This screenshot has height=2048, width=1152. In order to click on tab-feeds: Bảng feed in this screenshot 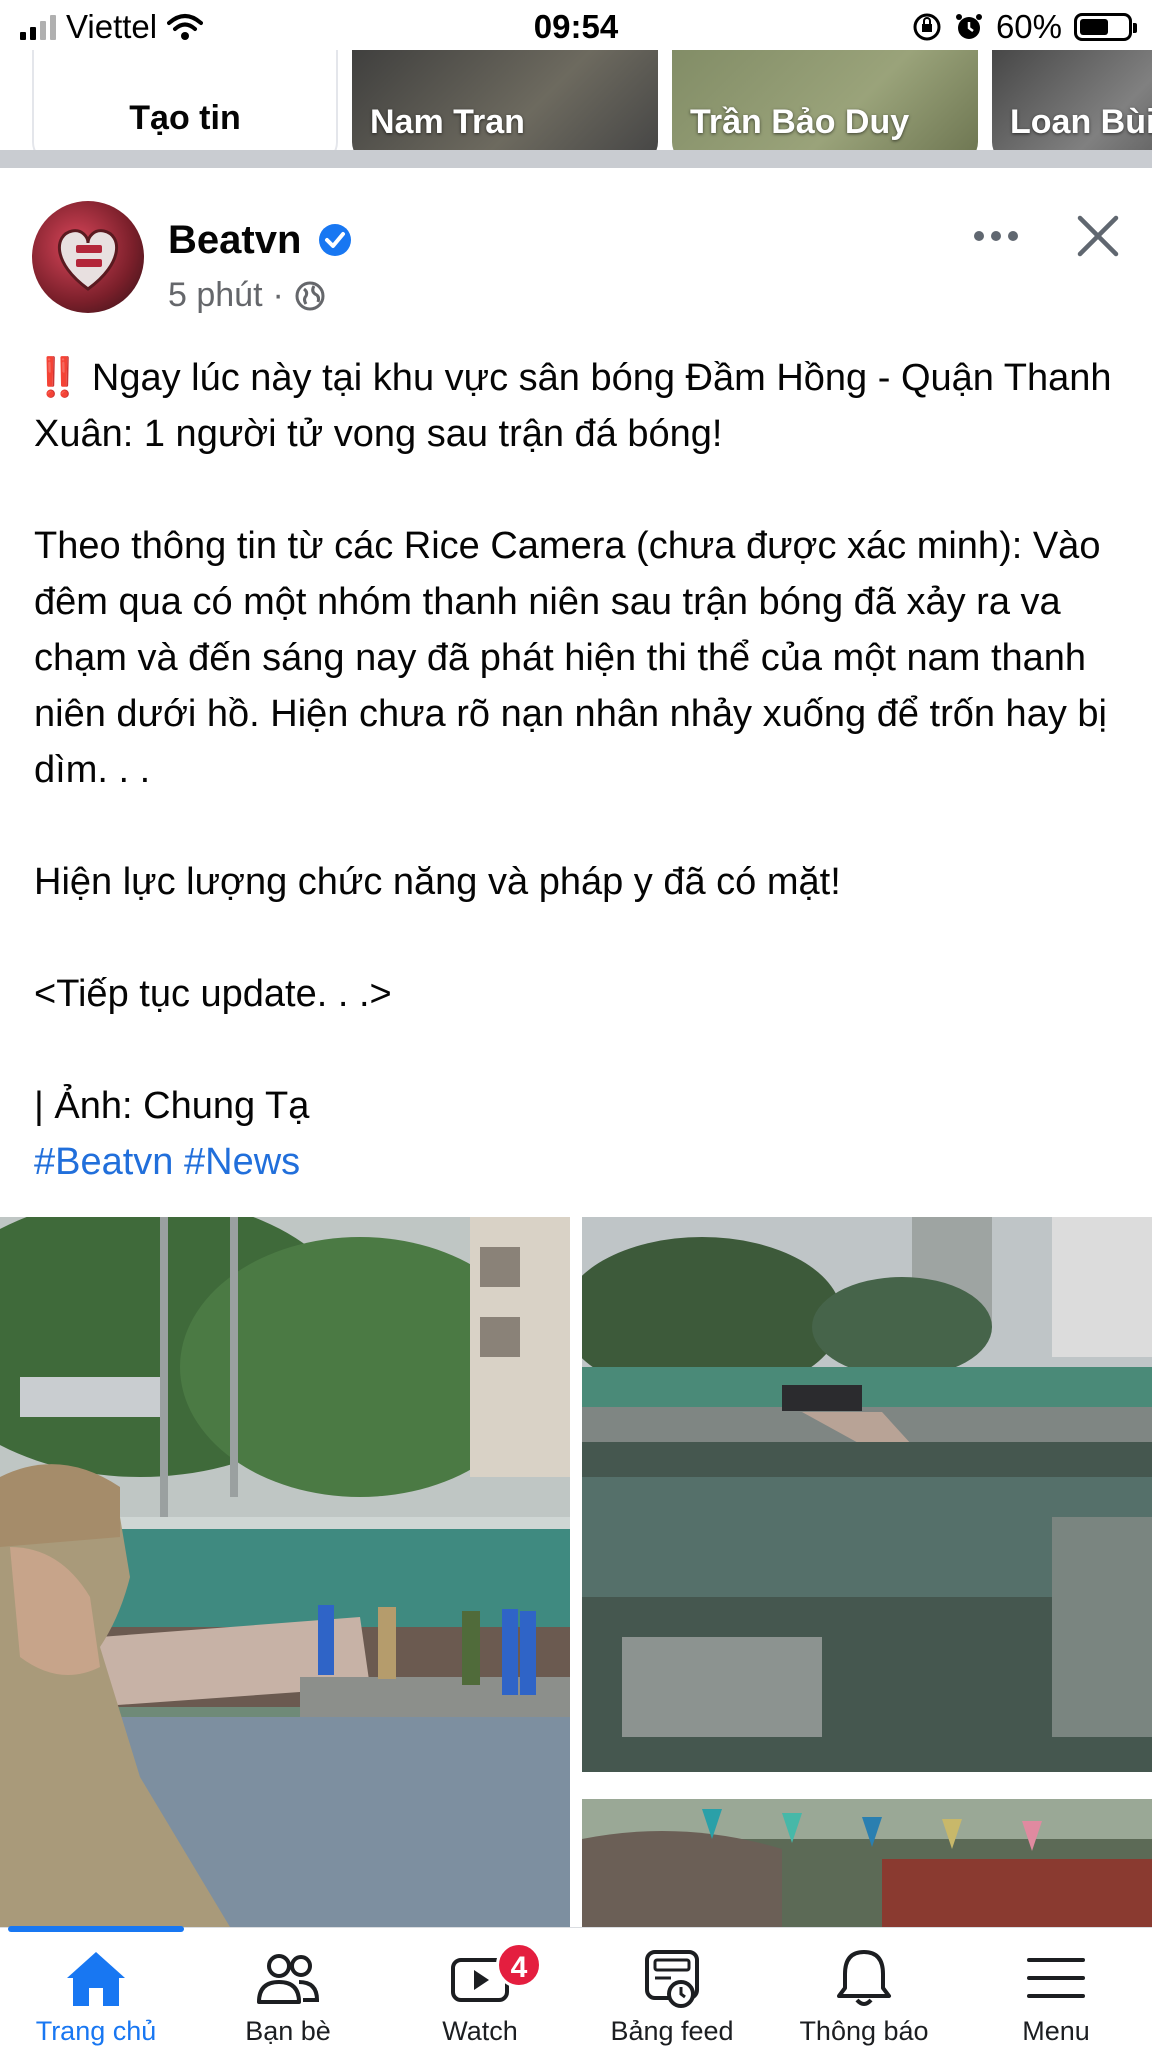, I will do `click(672, 1988)`.